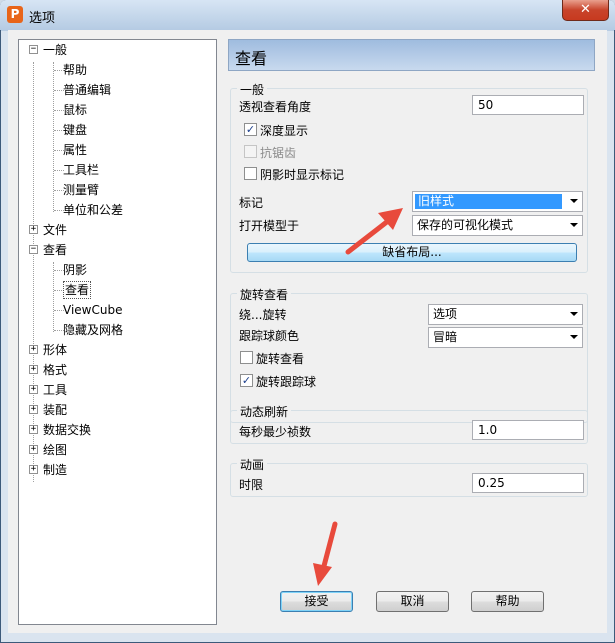 The image size is (615, 643). What do you see at coordinates (269, 226) in the screenshot?
I see `open-model-label: 打开模型于` at bounding box center [269, 226].